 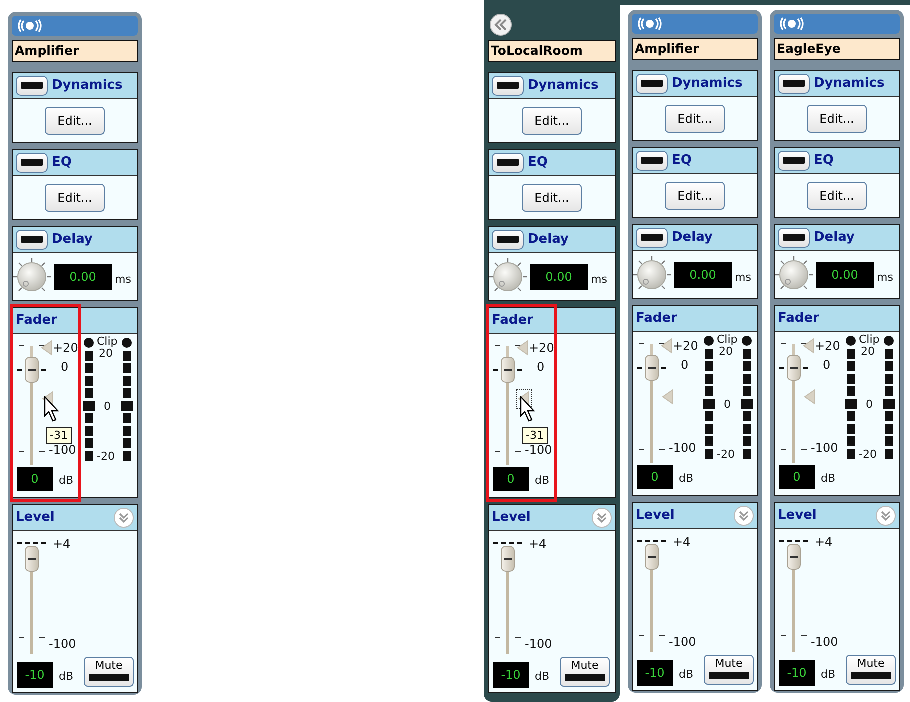 I want to click on collapse-button, so click(x=501, y=25).